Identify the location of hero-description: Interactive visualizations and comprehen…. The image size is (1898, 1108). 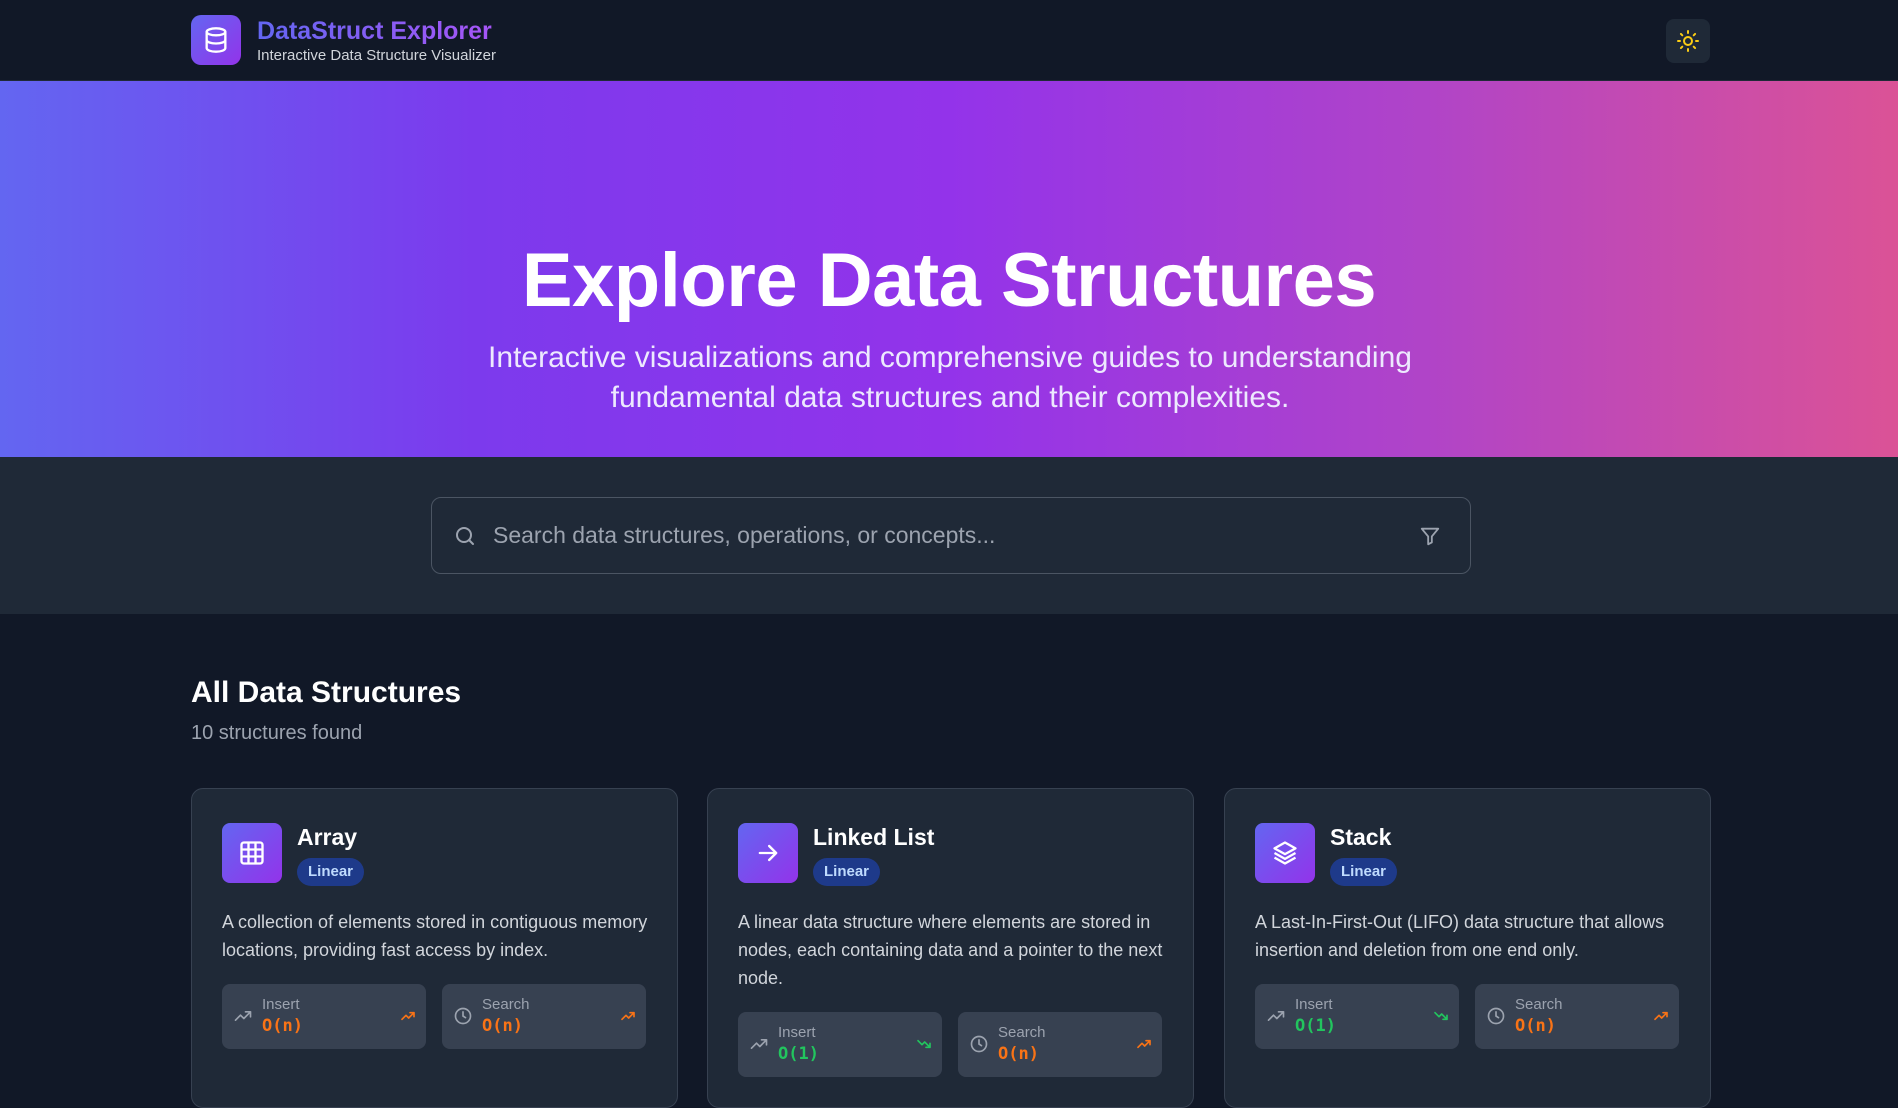
(950, 377).